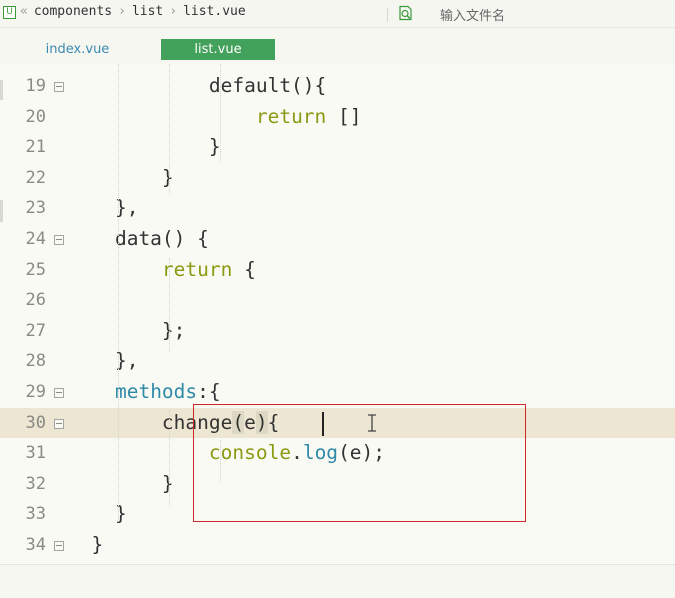 This screenshot has height=598, width=675. I want to click on code-line: 19 default(){, so click(337, 86).